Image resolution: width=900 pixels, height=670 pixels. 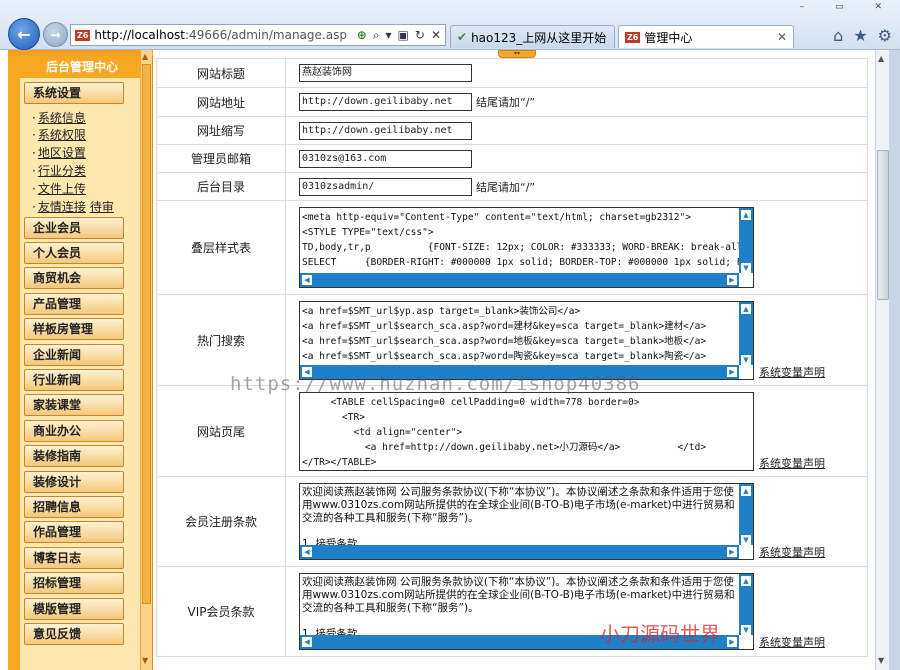 What do you see at coordinates (883, 225) in the screenshot?
I see `page-scroll-thumb` at bounding box center [883, 225].